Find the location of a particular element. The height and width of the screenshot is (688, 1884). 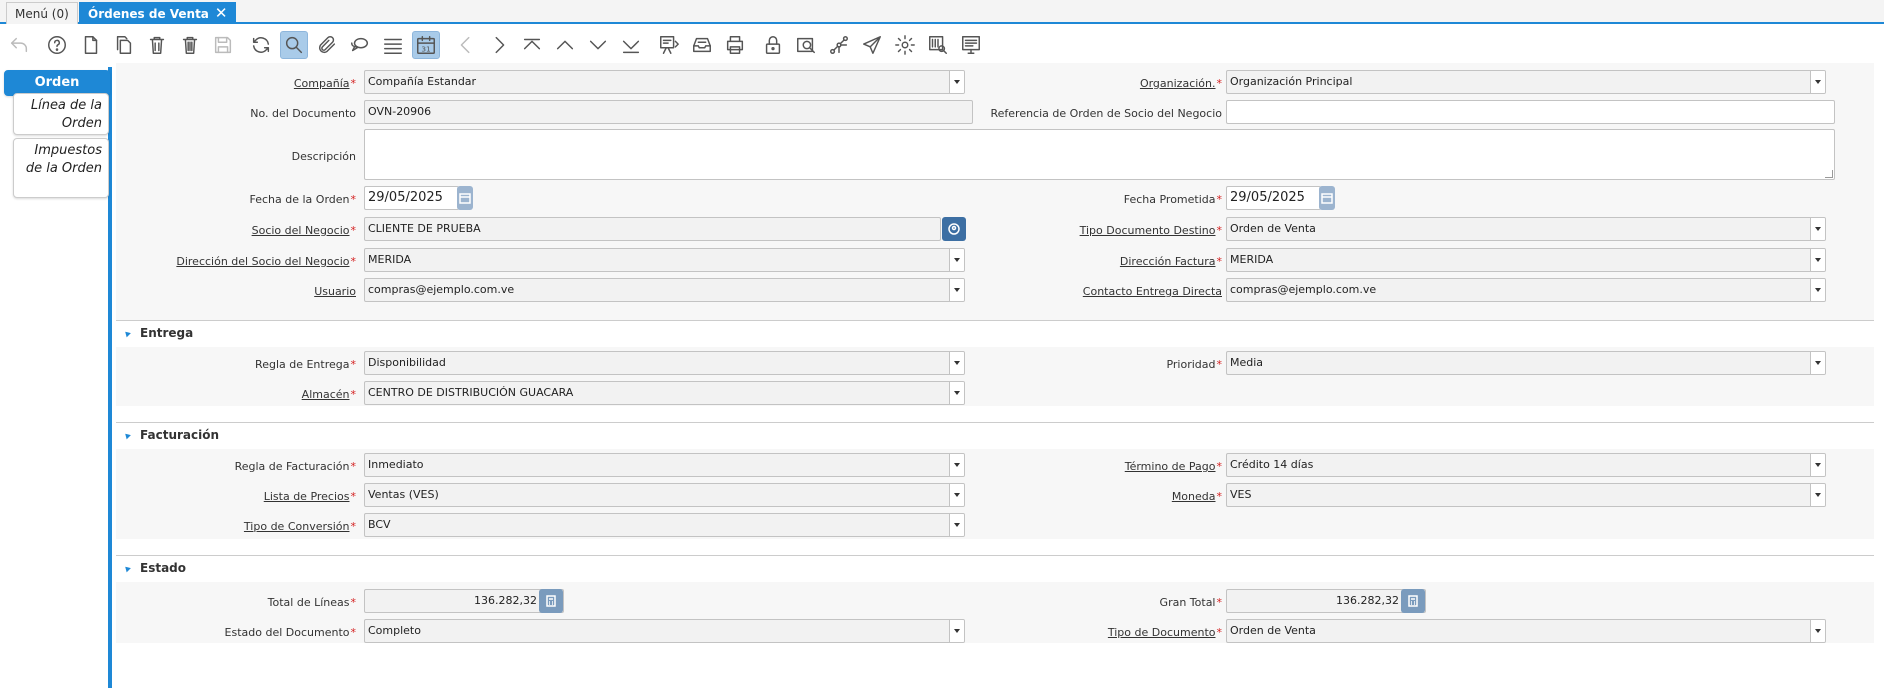

contacto-entrega-field: compras@ejemplo.com.ve is located at coordinates (1526, 290).